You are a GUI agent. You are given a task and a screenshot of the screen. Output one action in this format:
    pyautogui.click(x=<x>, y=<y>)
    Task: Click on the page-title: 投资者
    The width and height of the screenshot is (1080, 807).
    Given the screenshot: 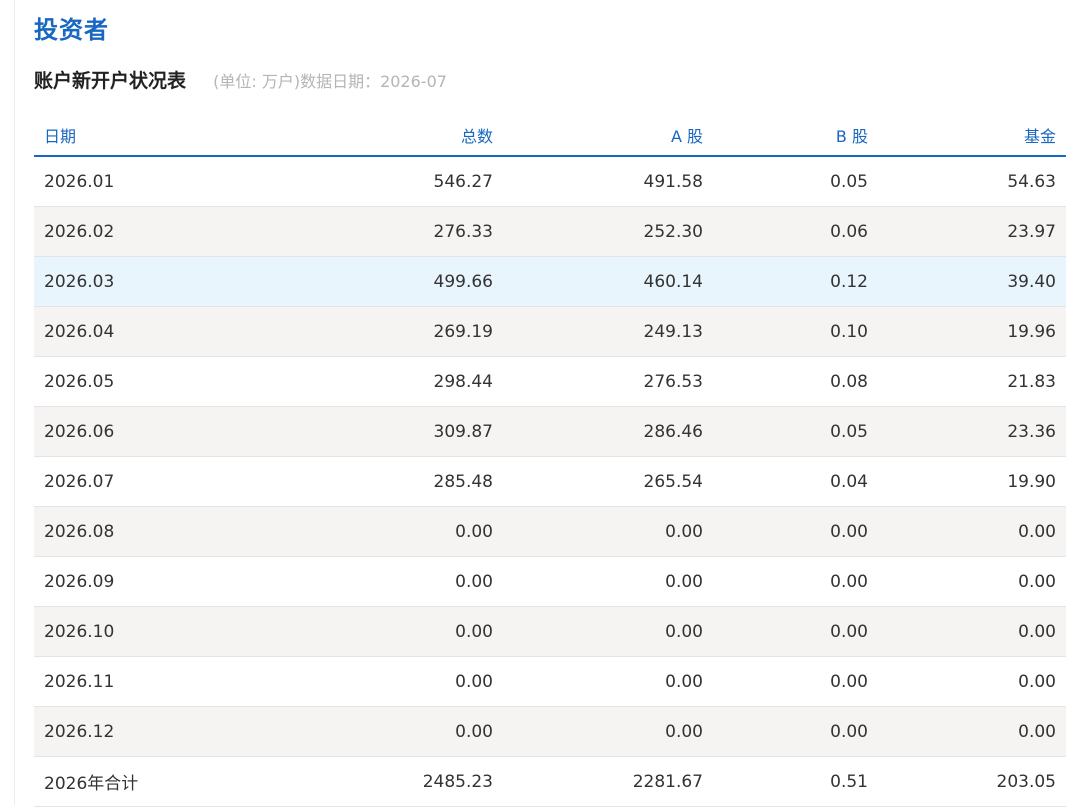 What is the action you would take?
    pyautogui.click(x=71, y=30)
    